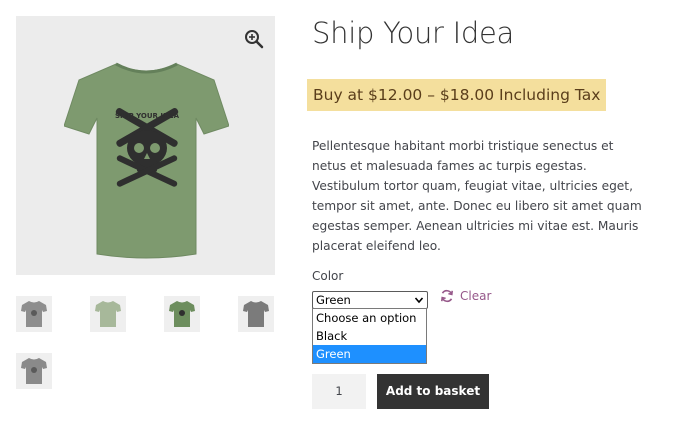 The image size is (679, 436). Describe the element at coordinates (370, 300) in the screenshot. I see `color-select: Green` at that location.